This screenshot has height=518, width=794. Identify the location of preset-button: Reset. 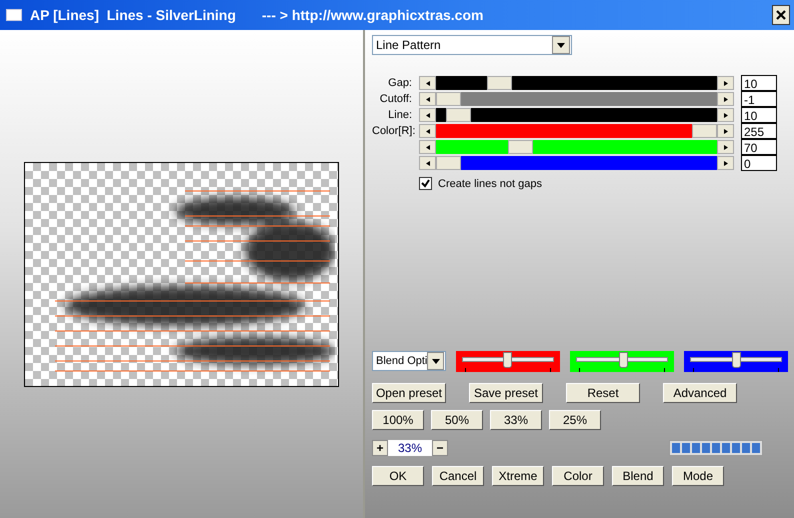
(603, 393).